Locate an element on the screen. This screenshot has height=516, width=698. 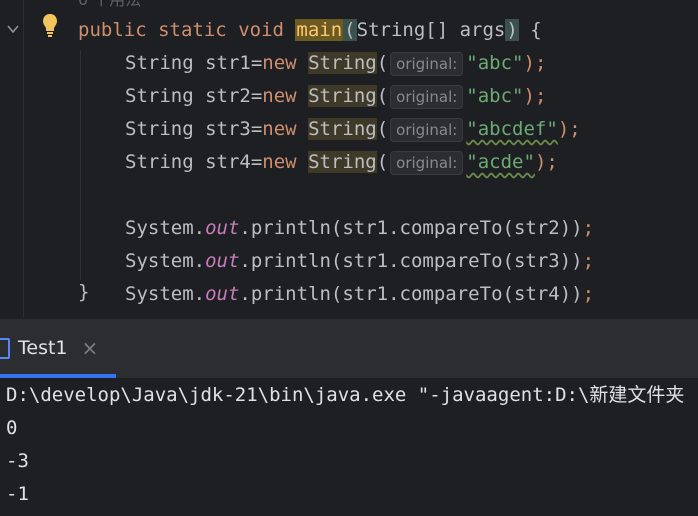
code-line-str4: String str4=new String(original: "acde"); is located at coordinates (341, 162).